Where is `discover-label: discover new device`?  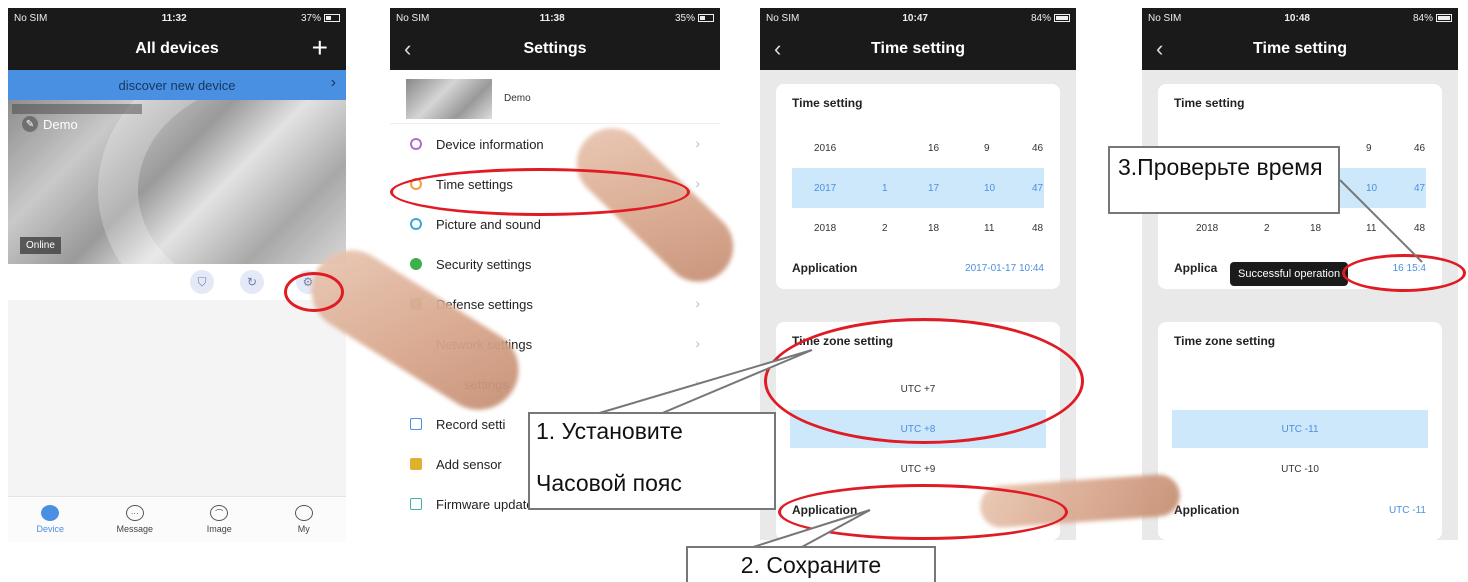
discover-label: discover new device is located at coordinates (177, 85).